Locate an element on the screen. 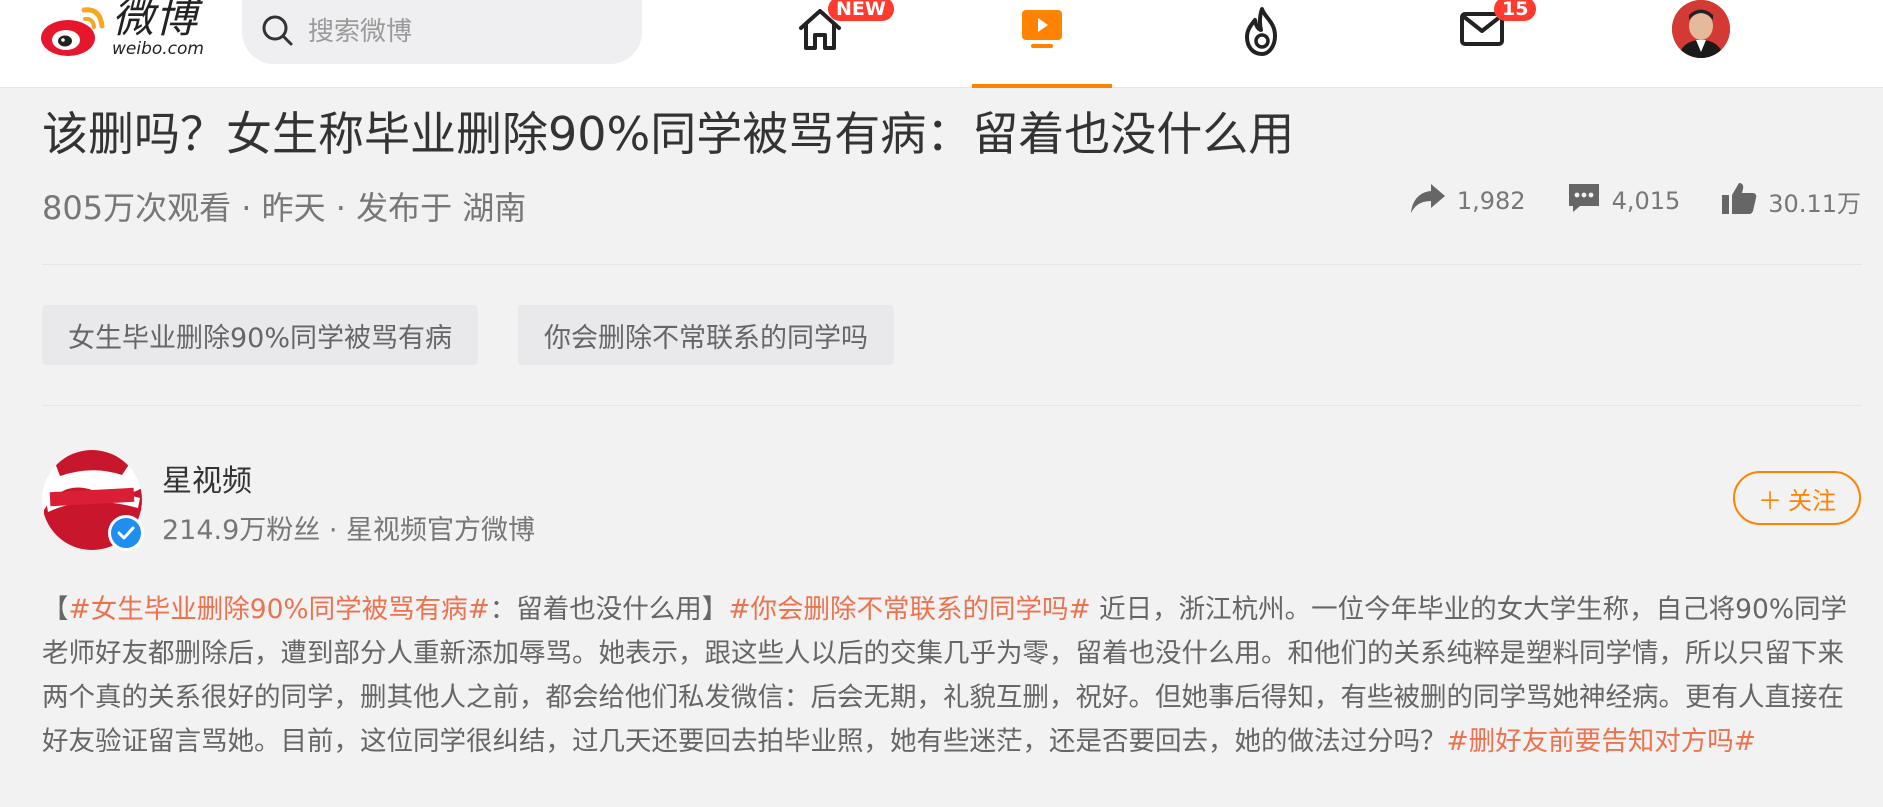  comment-button: 4,015 is located at coordinates (1623, 201).